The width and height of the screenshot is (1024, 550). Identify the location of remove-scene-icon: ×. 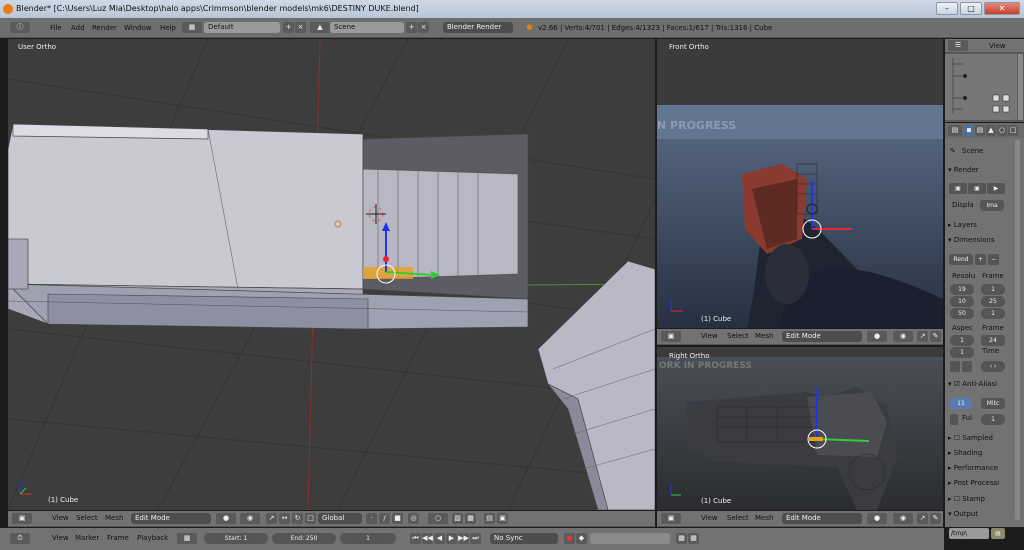
(423, 27).